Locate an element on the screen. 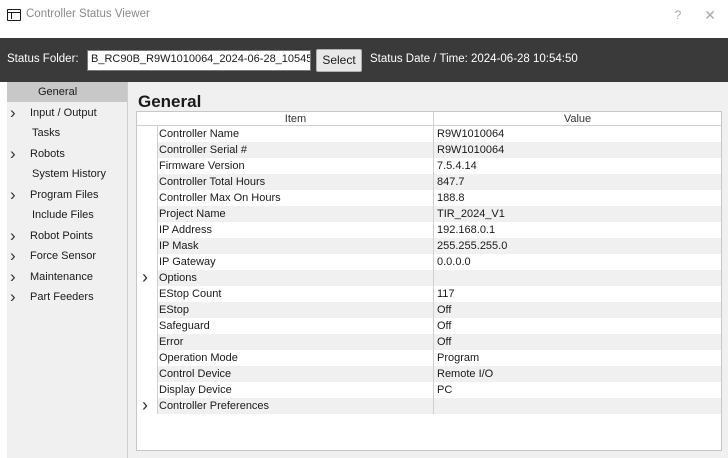 The width and height of the screenshot is (728, 458). value-cell: 117 is located at coordinates (446, 294).